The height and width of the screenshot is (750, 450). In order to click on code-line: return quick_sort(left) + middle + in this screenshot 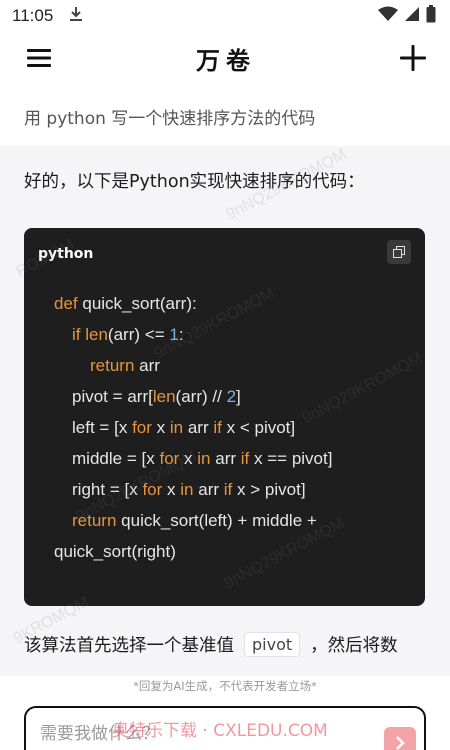, I will do `click(194, 520)`.